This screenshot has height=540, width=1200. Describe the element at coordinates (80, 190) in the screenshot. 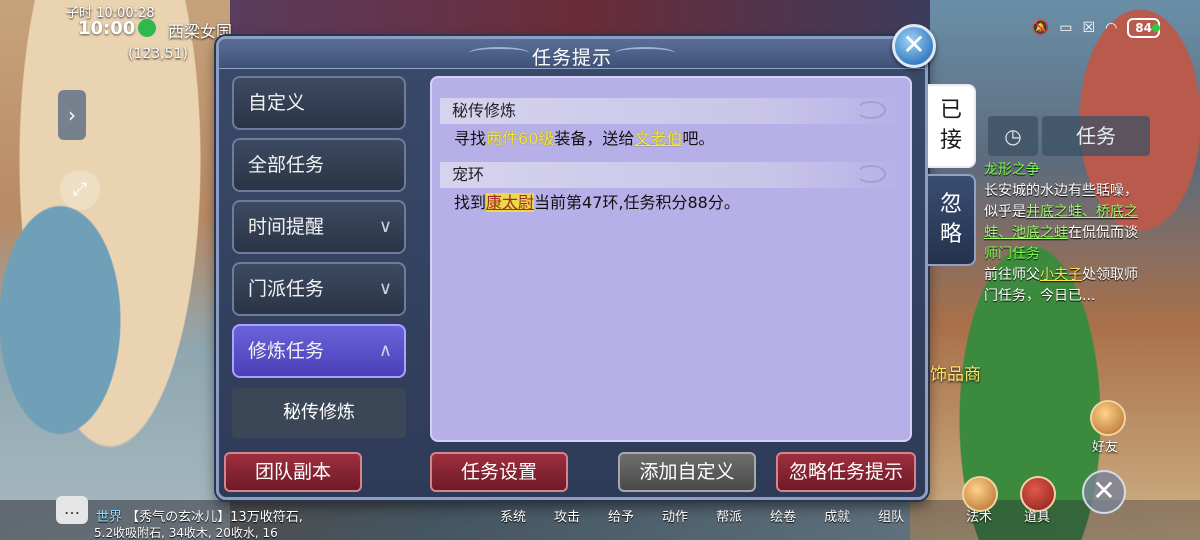

I see `expand-icon: ⤢` at that location.